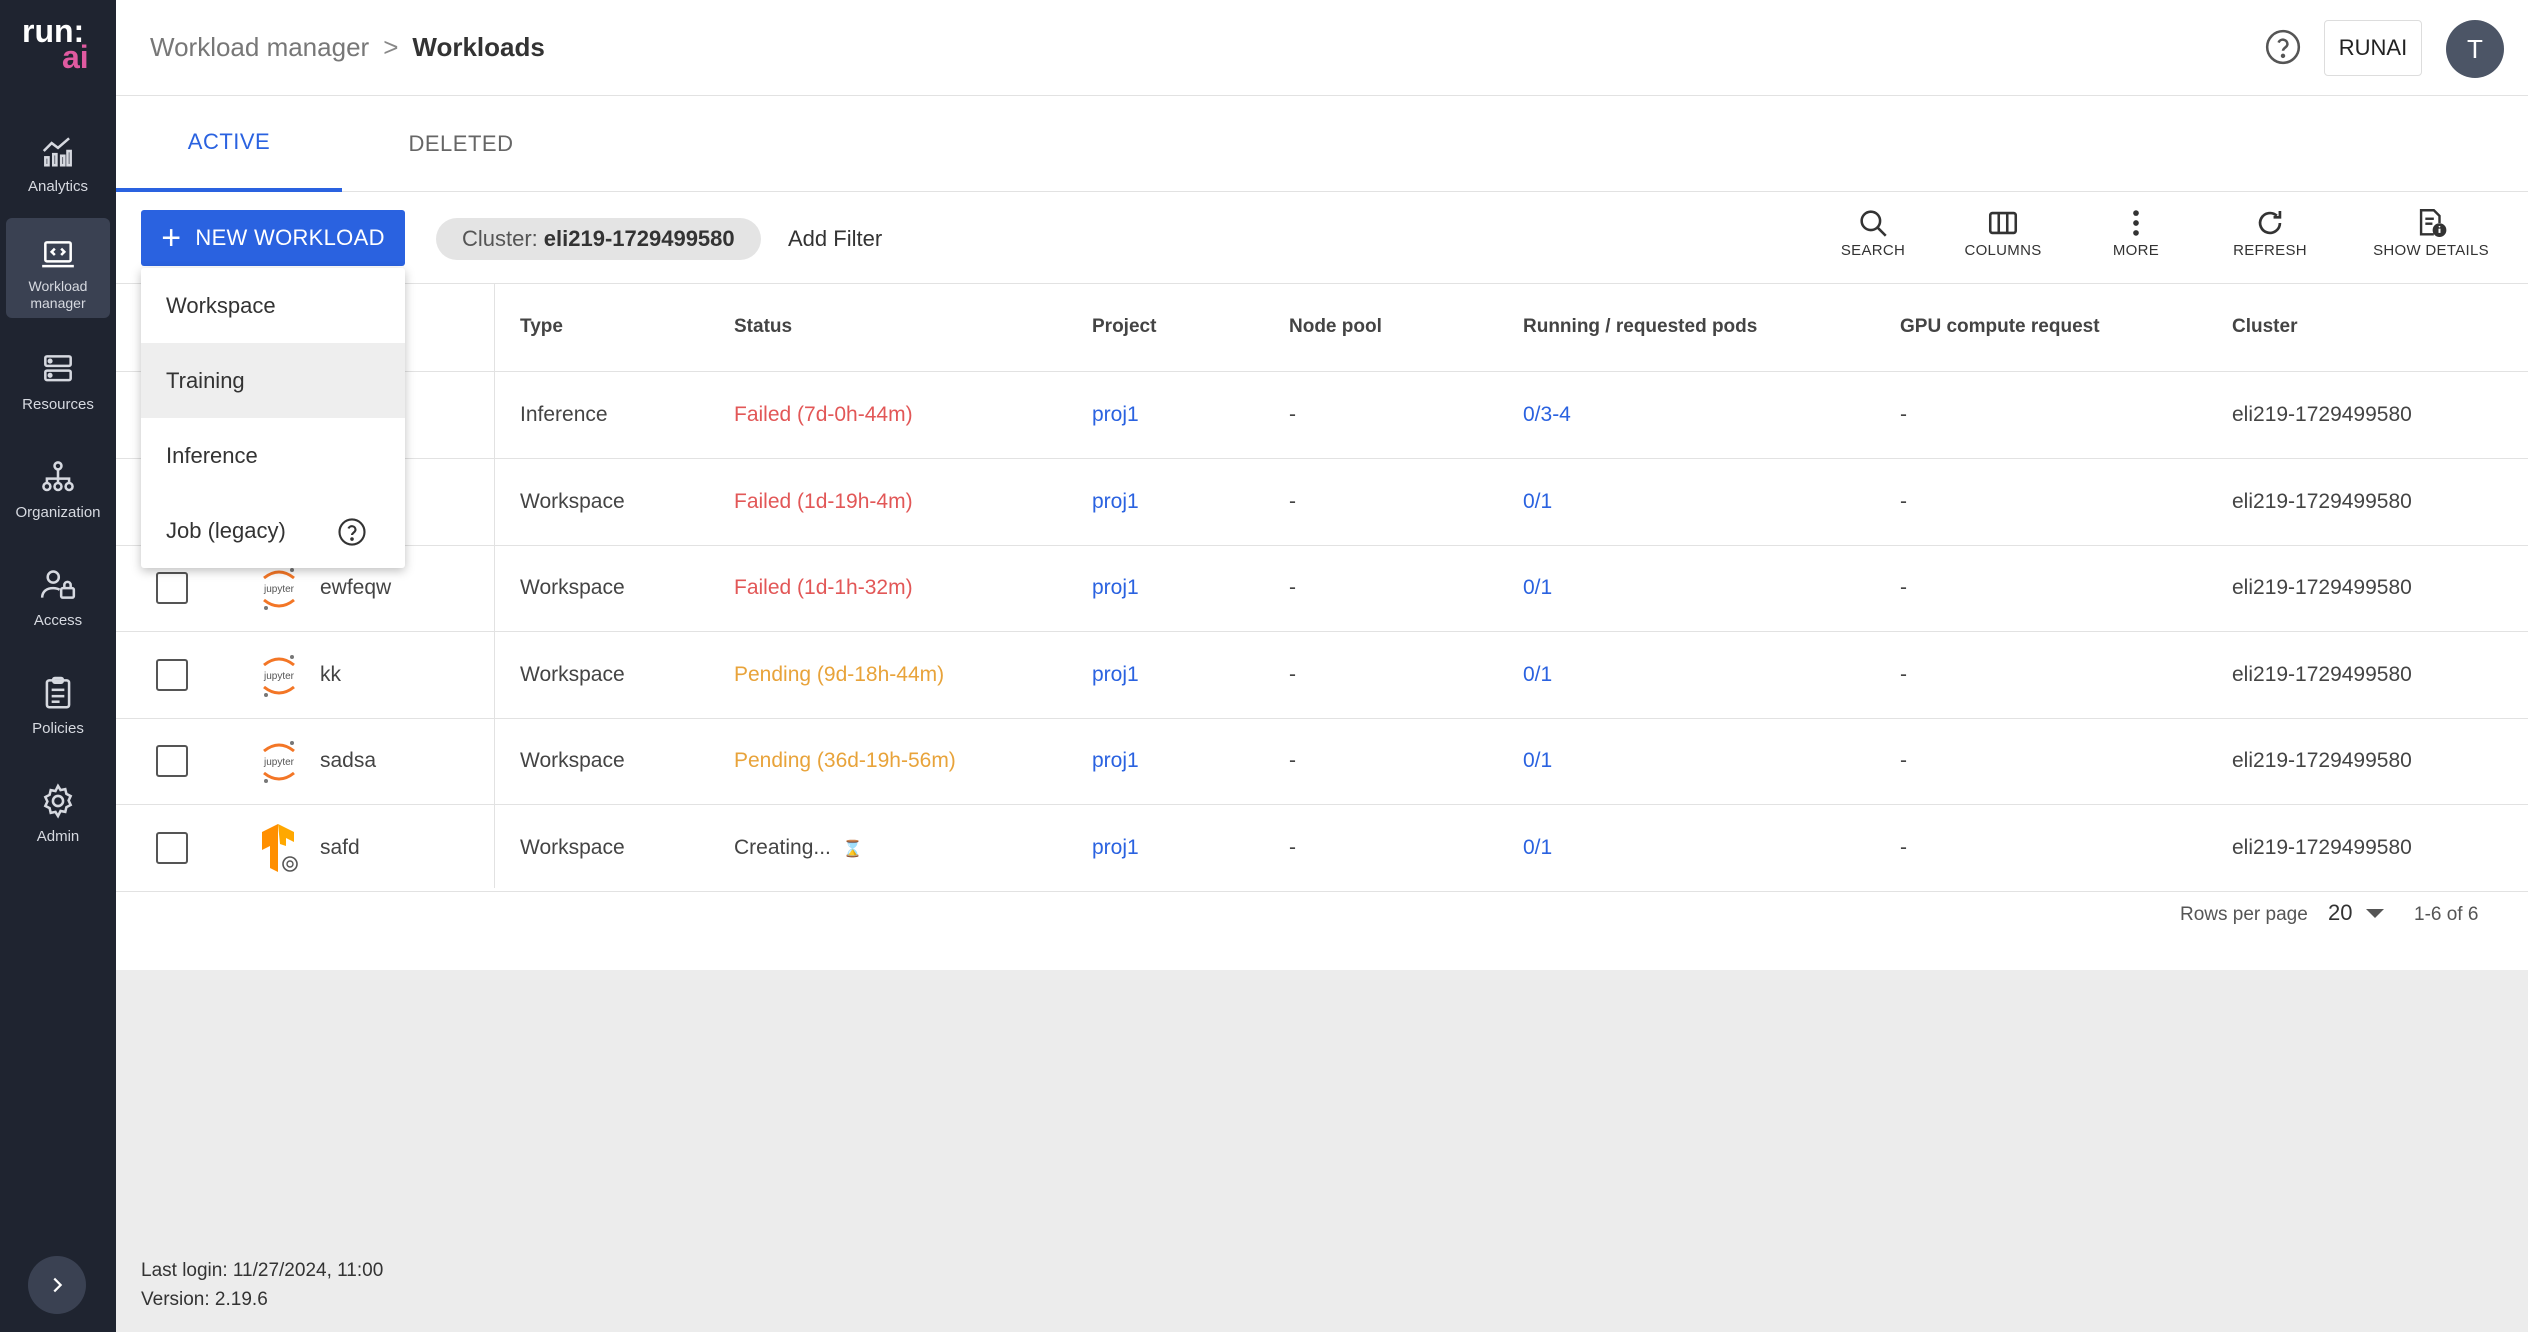 The width and height of the screenshot is (2528, 1332). I want to click on column-header-status: Status, so click(763, 327).